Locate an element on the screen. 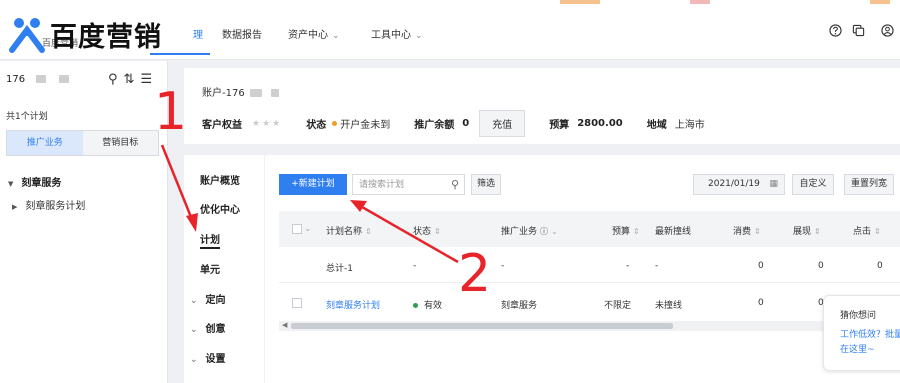 Image resolution: width=900 pixels, height=383 pixels. annotation-number-1: 1 is located at coordinates (171, 112).